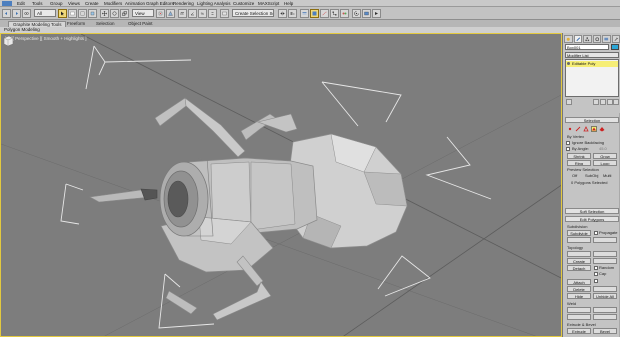  What do you see at coordinates (592, 64) in the screenshot?
I see `stack-item-editable-poly: Editable Poly` at bounding box center [592, 64].